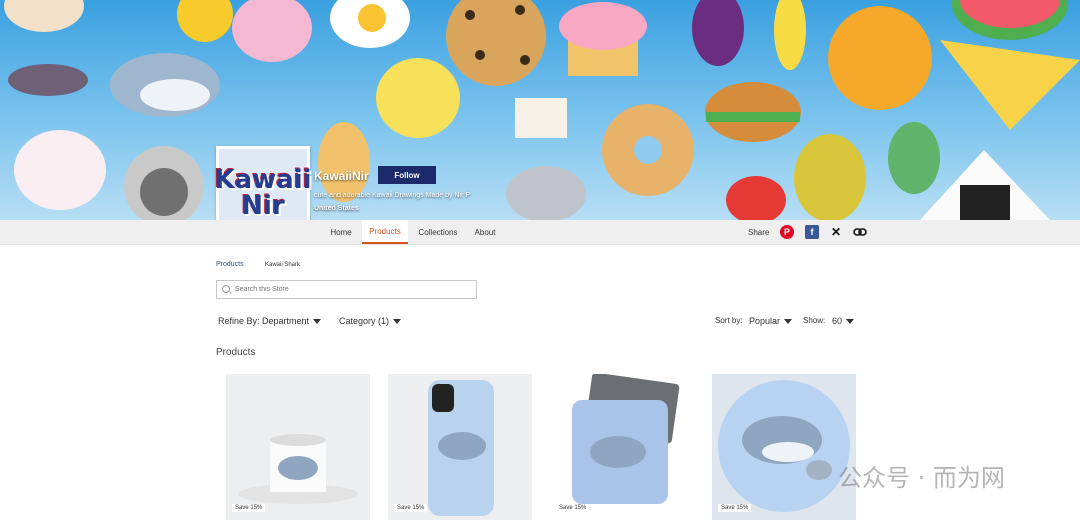 Image resolution: width=1080 pixels, height=520 pixels. Describe the element at coordinates (812, 232) in the screenshot. I see `facebook-icon: f` at that location.